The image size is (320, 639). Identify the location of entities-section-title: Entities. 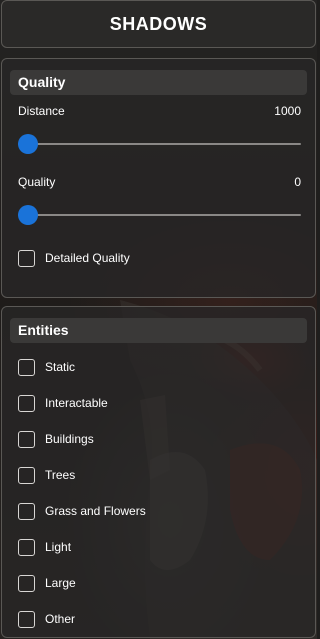
(158, 330).